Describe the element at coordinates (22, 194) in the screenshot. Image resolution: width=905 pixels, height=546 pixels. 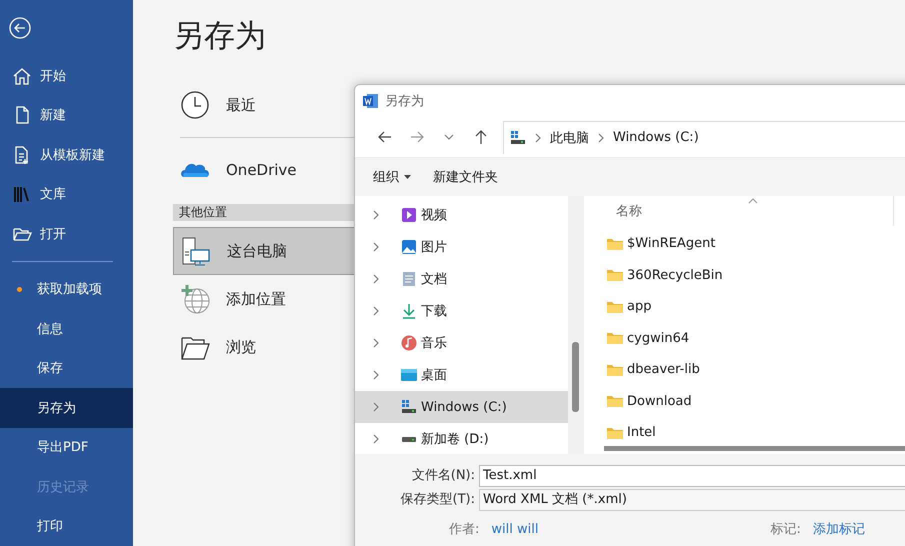
I see `library-icon` at that location.